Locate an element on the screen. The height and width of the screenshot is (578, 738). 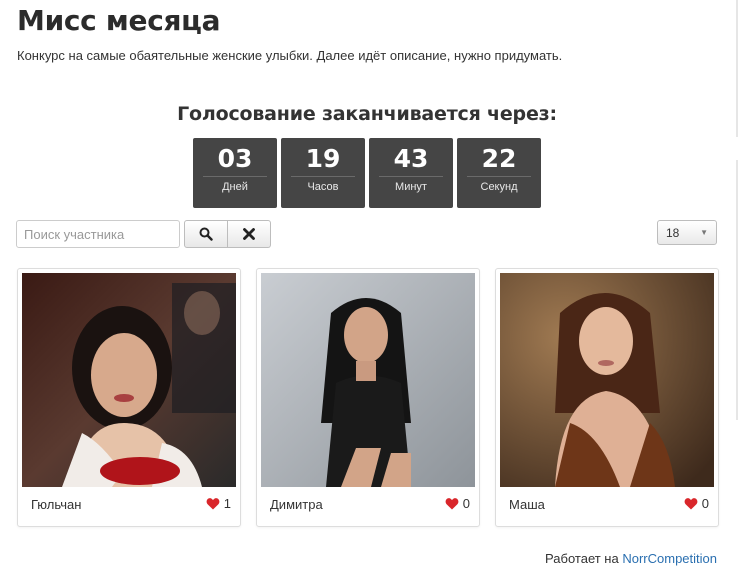
participant-card: Маша 0 is located at coordinates (607, 397).